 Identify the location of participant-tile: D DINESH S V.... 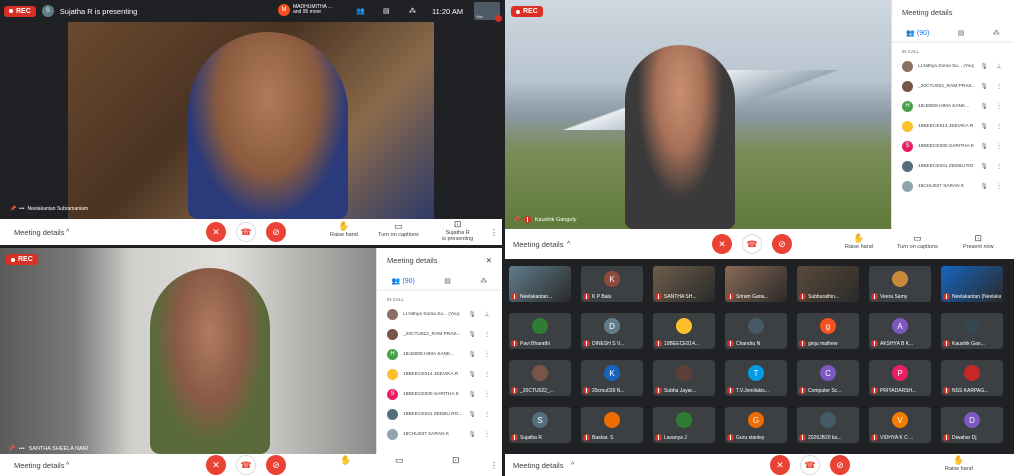
(612, 331).